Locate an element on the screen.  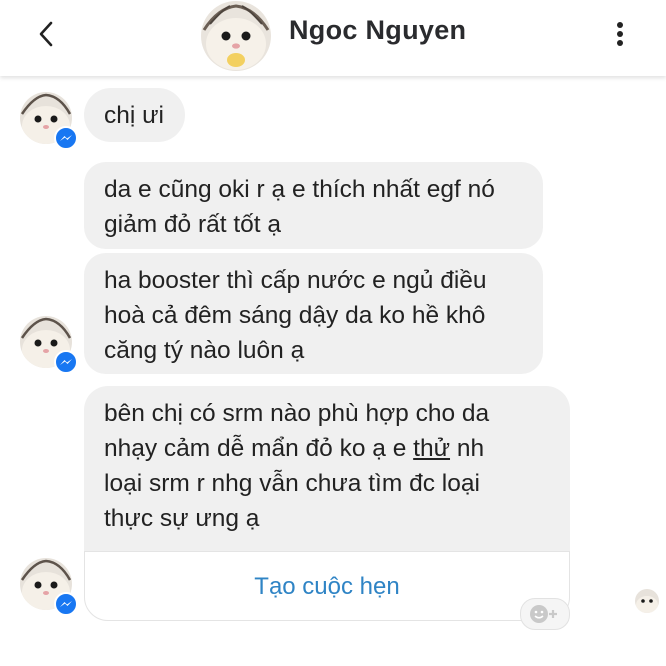
message-text-segment: nhạy cảm dễ mẩn đỏ ko ạ e is located at coordinates (259, 448).